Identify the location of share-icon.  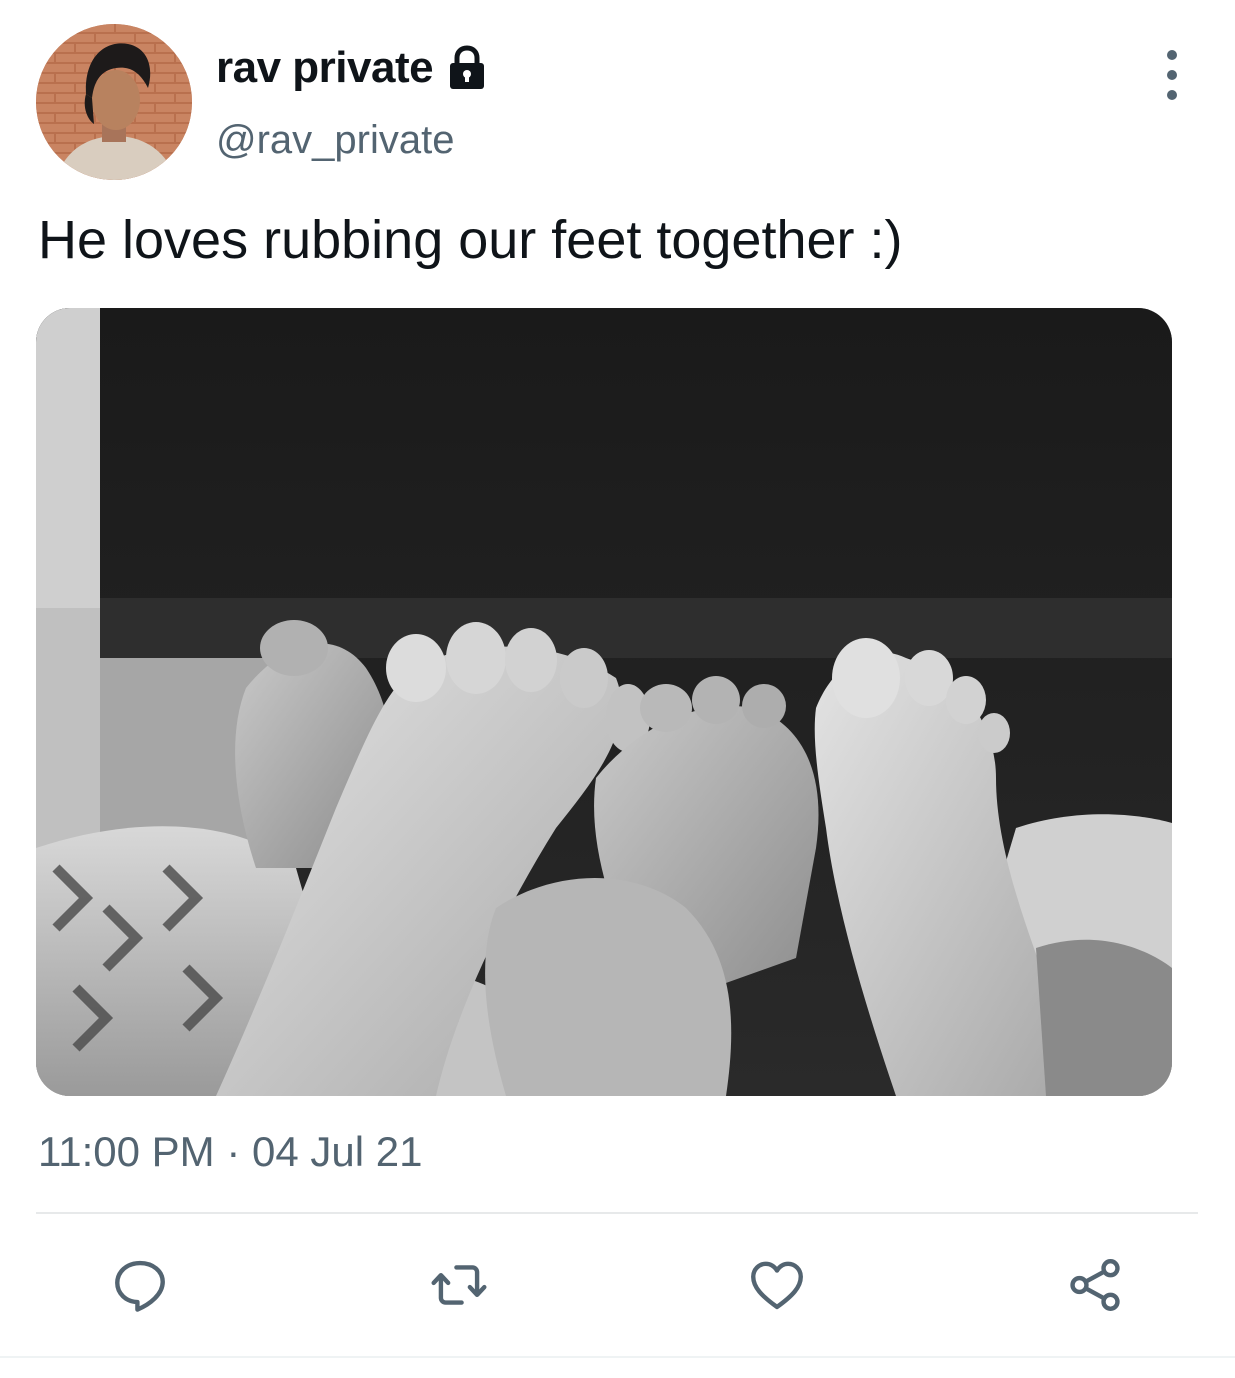
(1095, 1285).